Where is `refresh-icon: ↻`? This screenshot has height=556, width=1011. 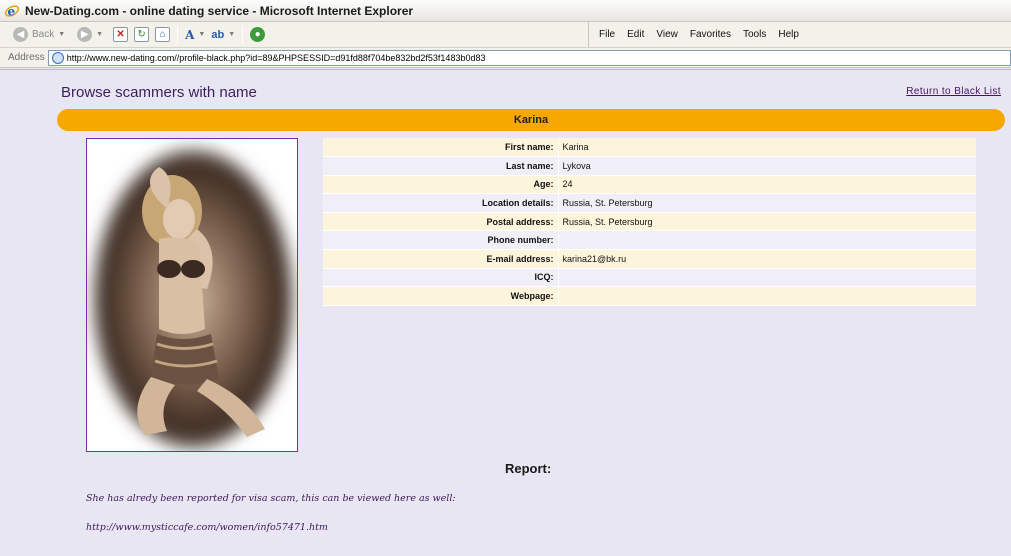
refresh-icon: ↻ is located at coordinates (142, 34).